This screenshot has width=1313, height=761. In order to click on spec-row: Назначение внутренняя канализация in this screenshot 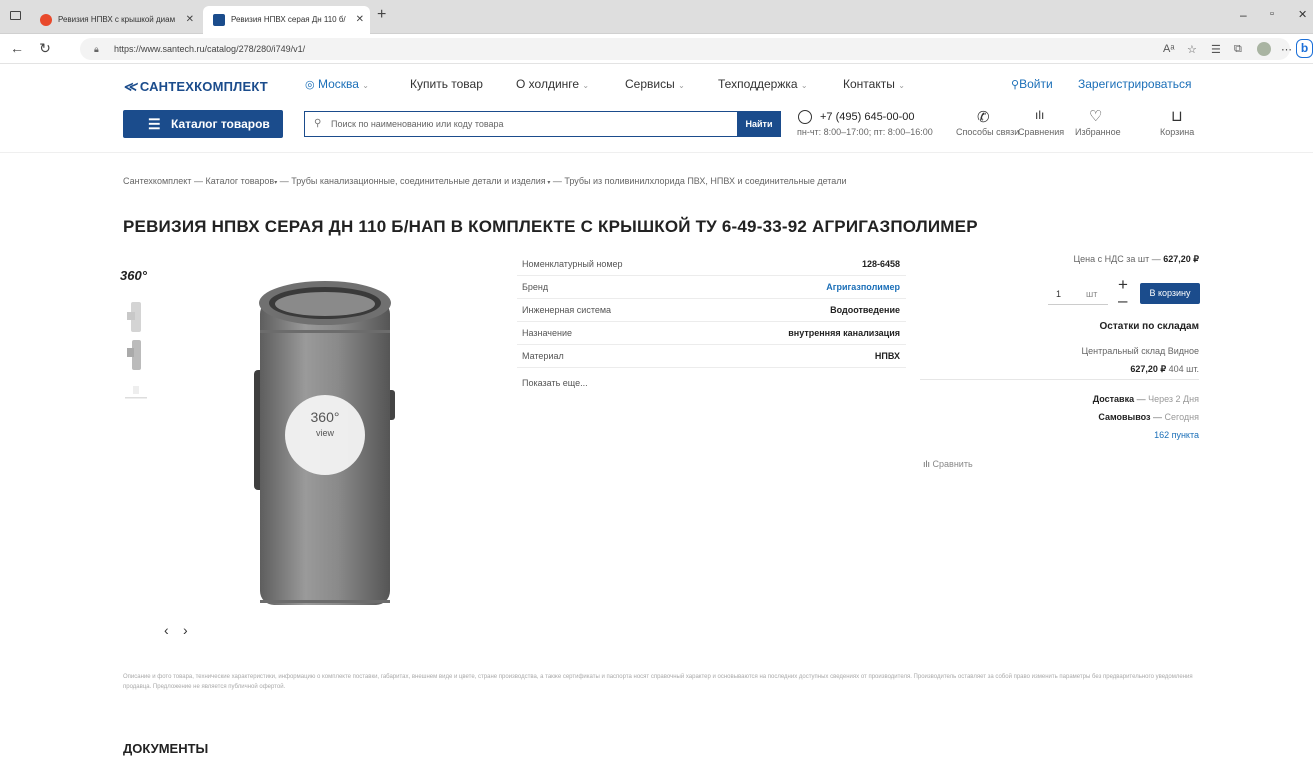, I will do `click(711, 333)`.